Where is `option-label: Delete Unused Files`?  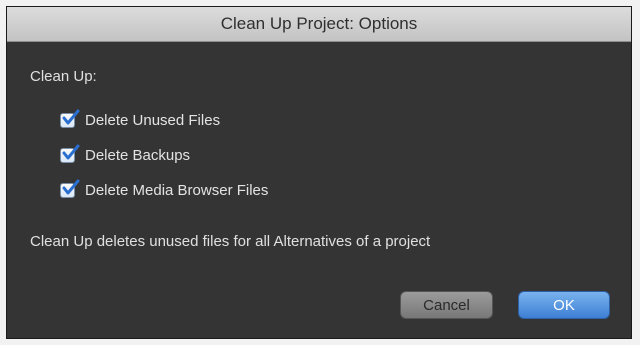
option-label: Delete Unused Files is located at coordinates (153, 120).